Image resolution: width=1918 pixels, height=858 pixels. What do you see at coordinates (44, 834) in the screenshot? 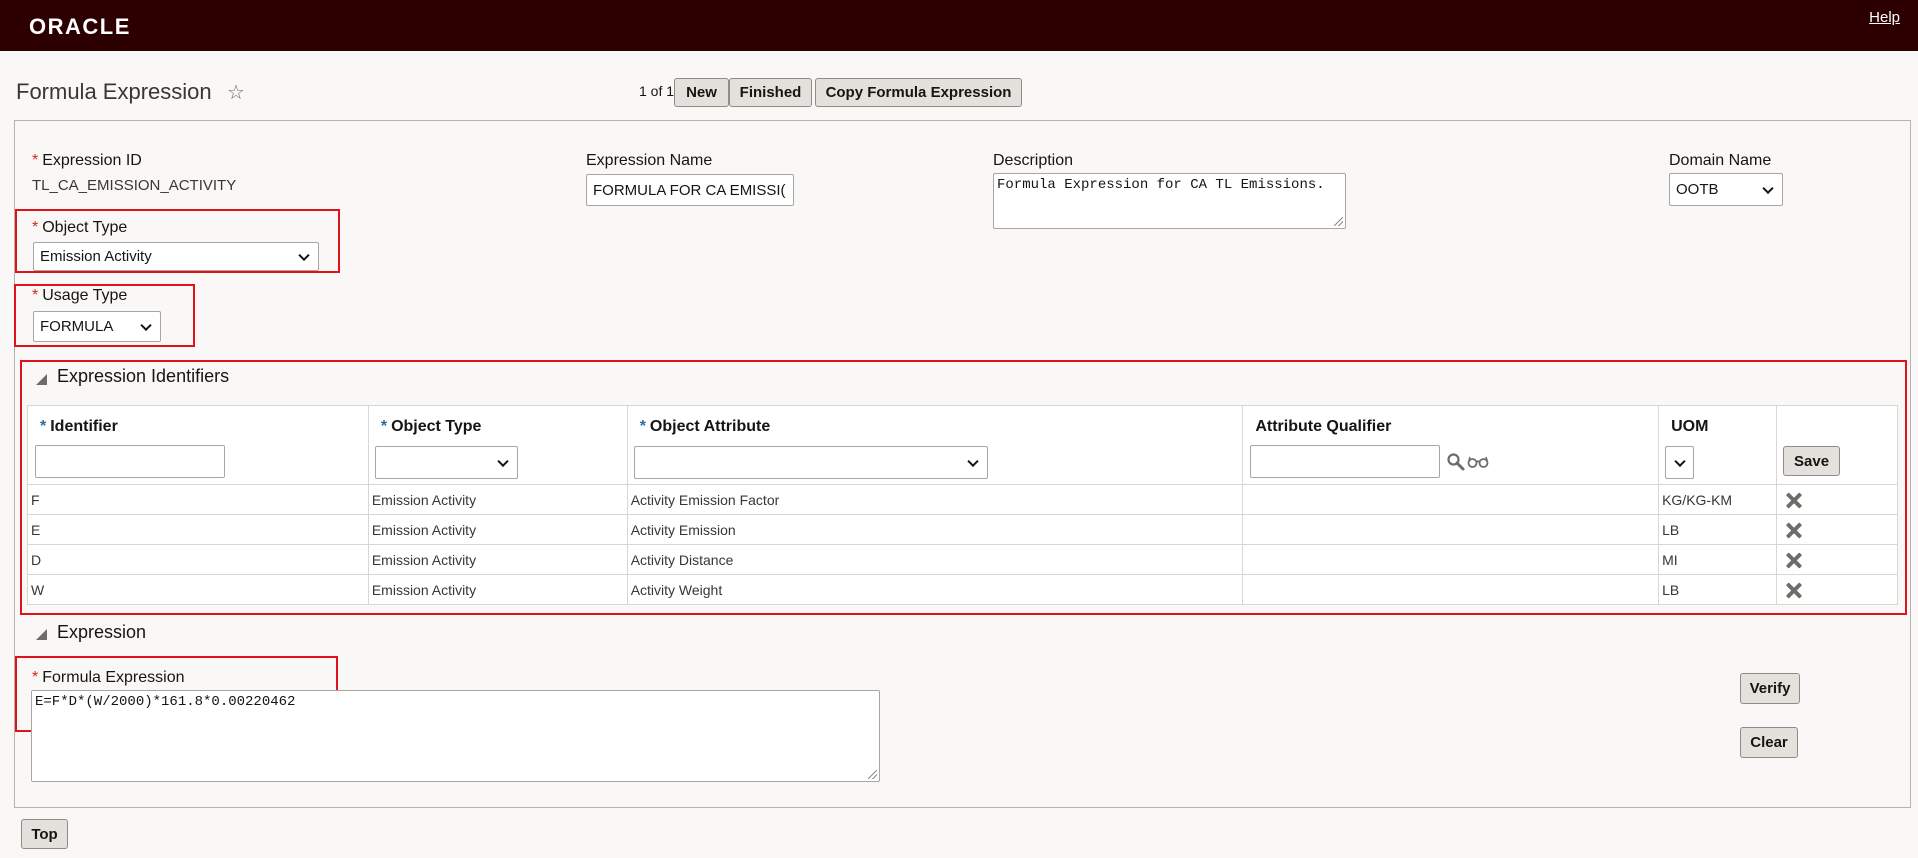
I see `top-button: Top` at bounding box center [44, 834].